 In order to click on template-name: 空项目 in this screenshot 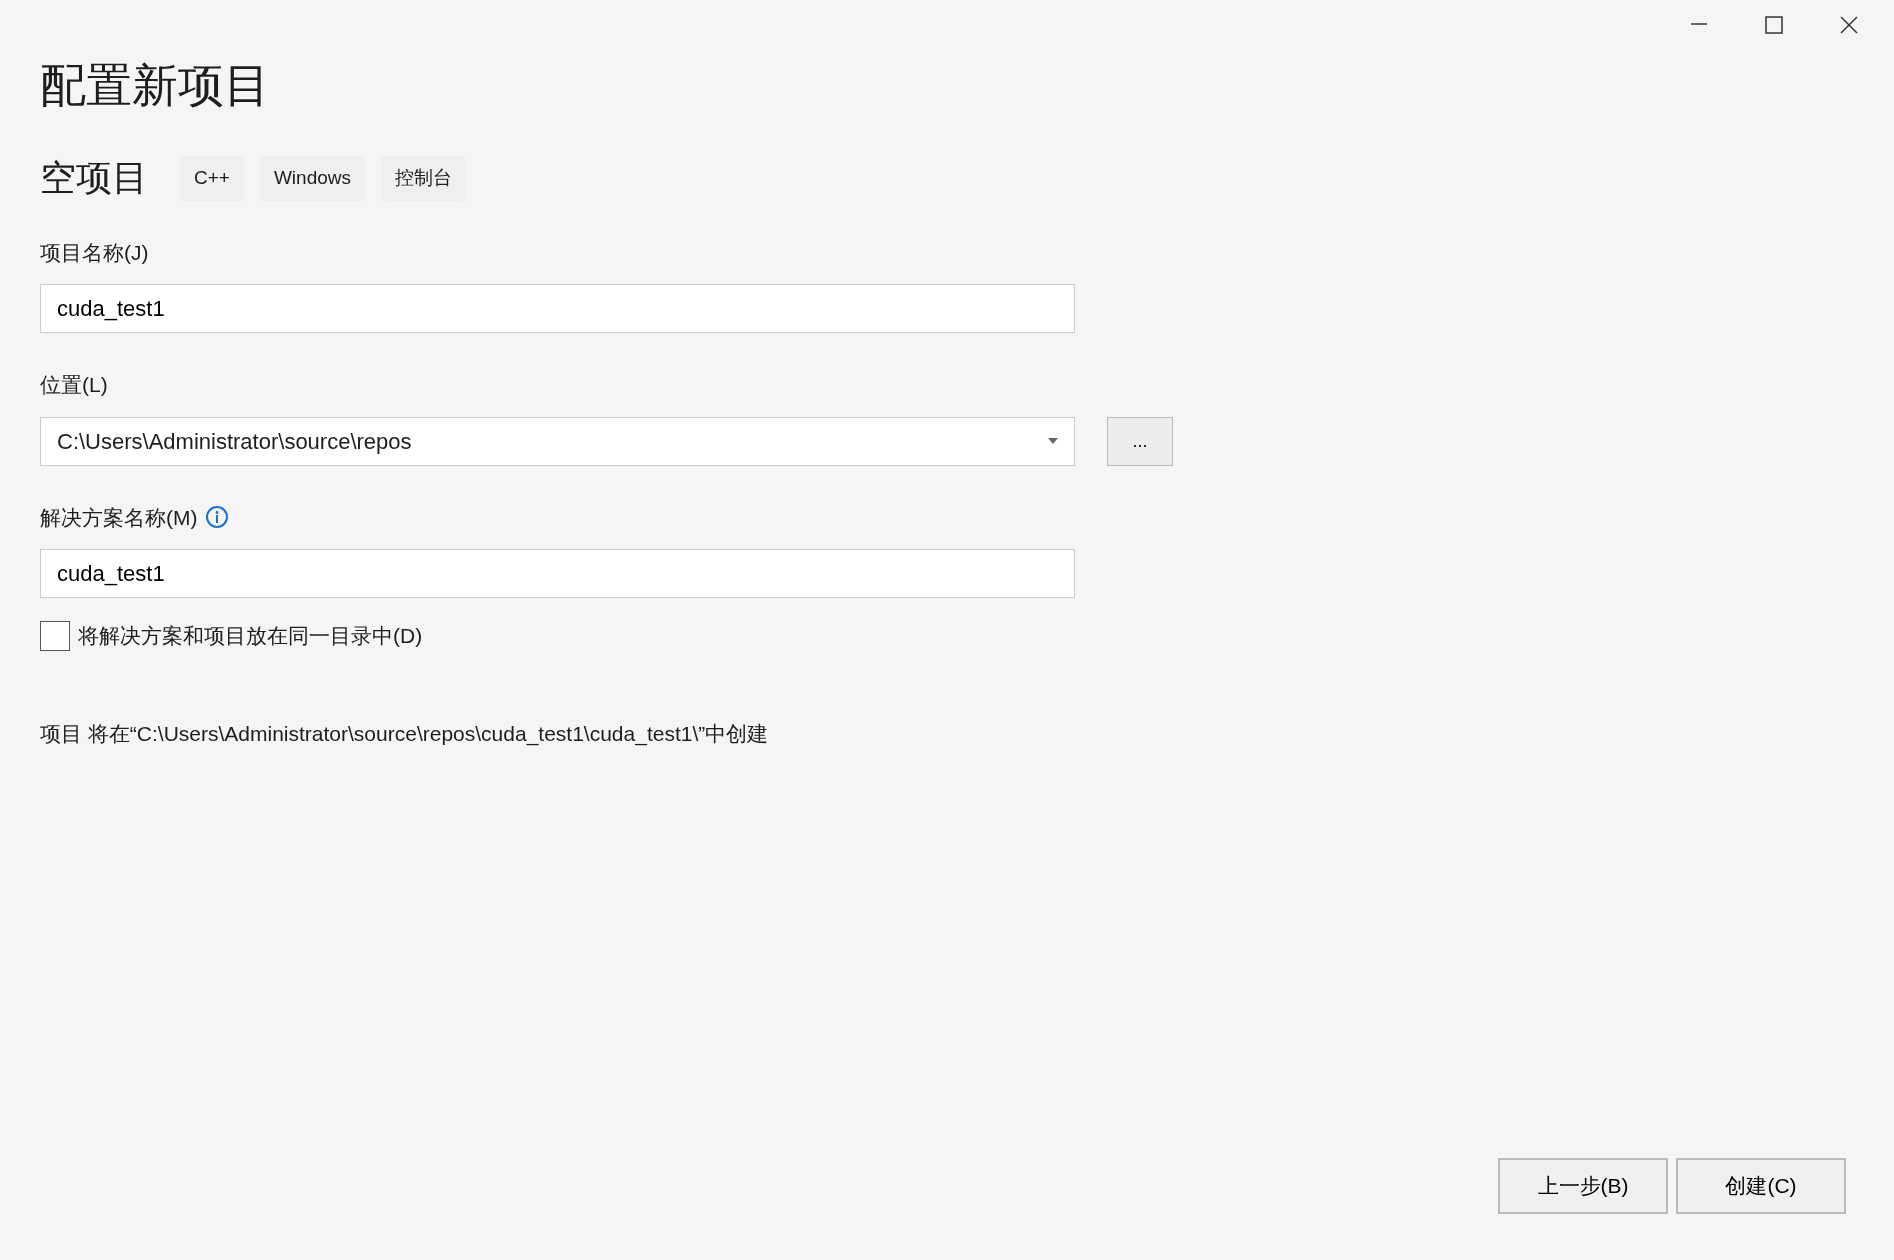, I will do `click(94, 178)`.